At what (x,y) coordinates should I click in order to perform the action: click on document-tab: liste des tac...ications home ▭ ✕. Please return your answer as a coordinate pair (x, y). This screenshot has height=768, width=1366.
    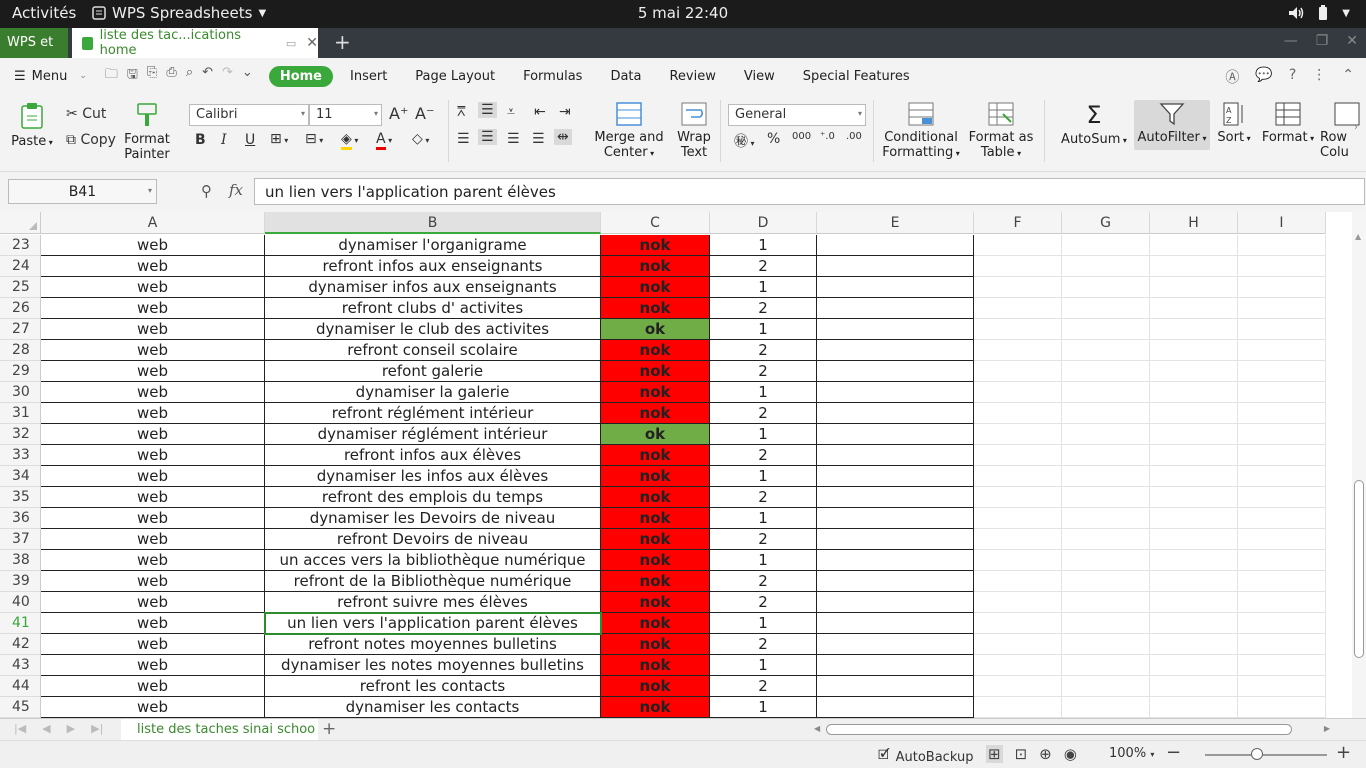
    Looking at the image, I should click on (195, 43).